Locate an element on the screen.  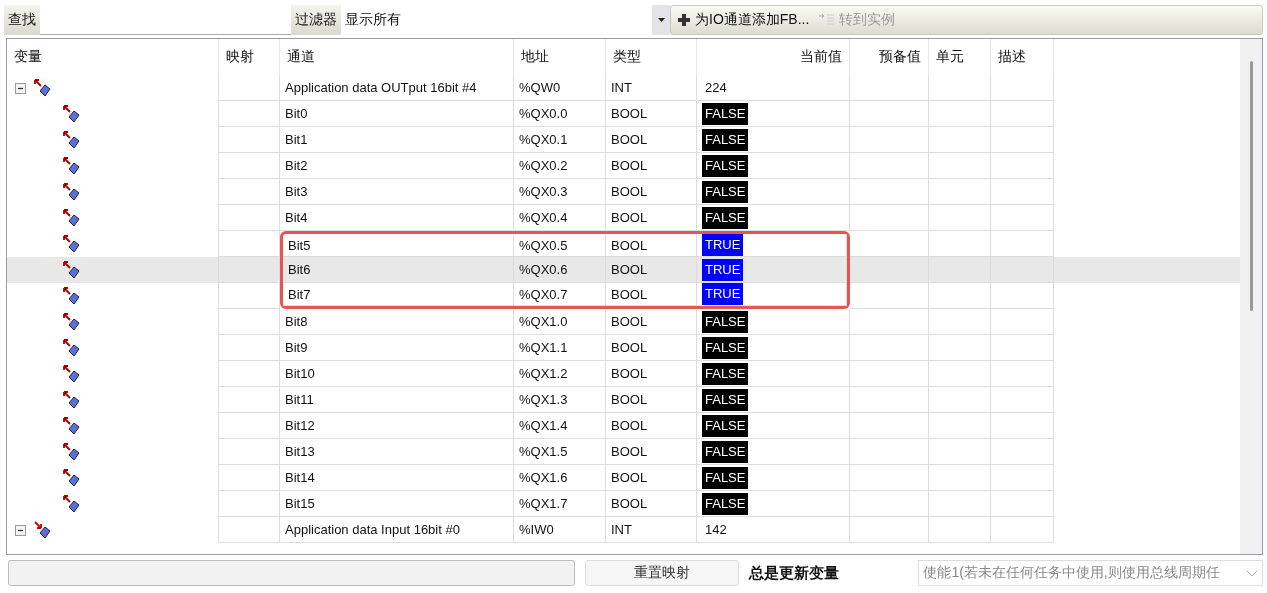
channel-name: Bit10 is located at coordinates (300, 373).